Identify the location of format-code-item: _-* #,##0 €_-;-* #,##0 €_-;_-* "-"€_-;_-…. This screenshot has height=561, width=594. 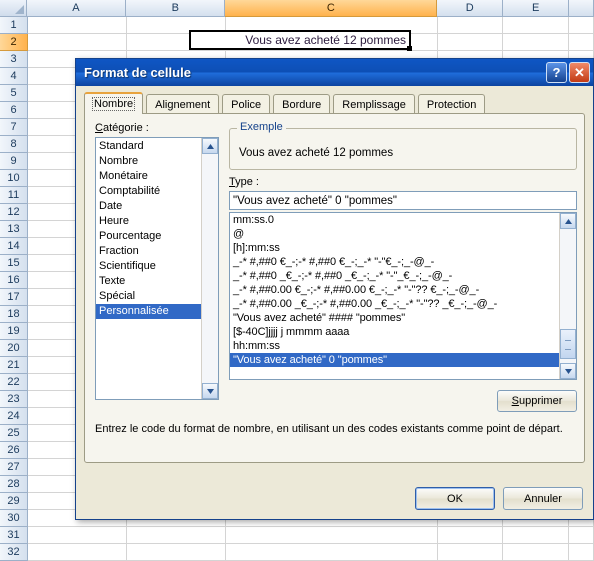
(394, 262).